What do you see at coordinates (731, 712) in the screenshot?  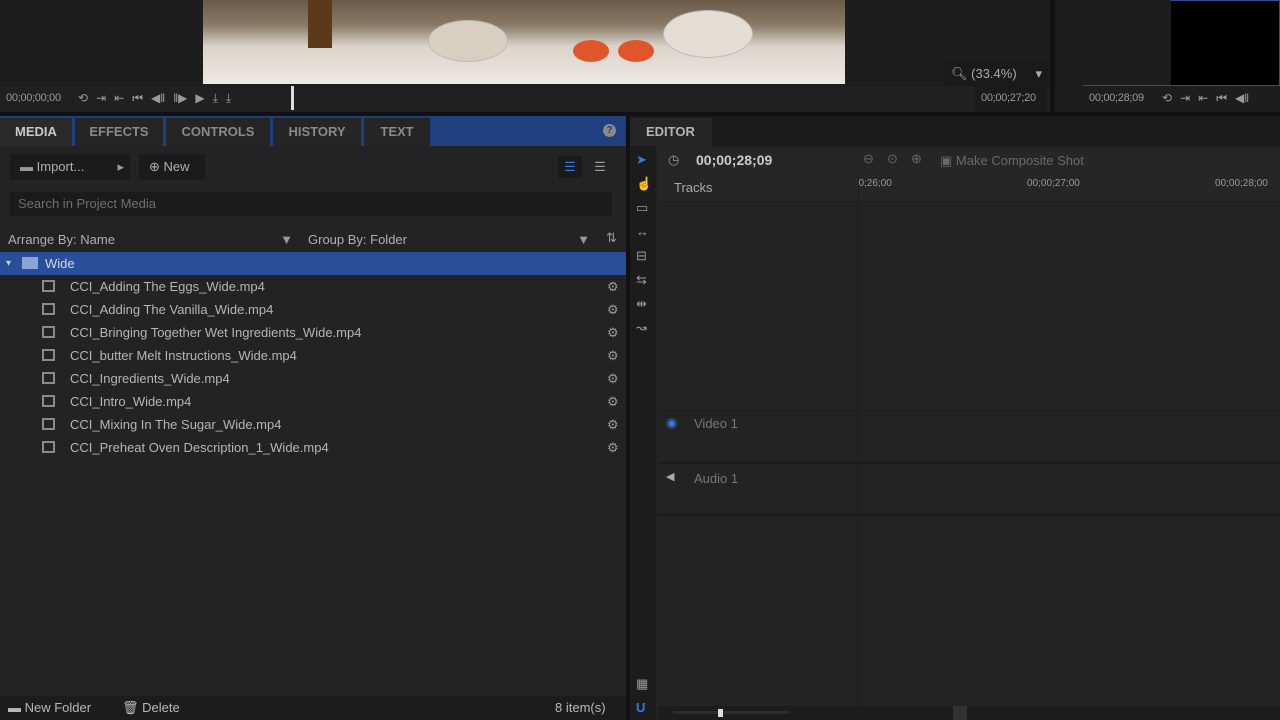 I see `zoom-slider` at bounding box center [731, 712].